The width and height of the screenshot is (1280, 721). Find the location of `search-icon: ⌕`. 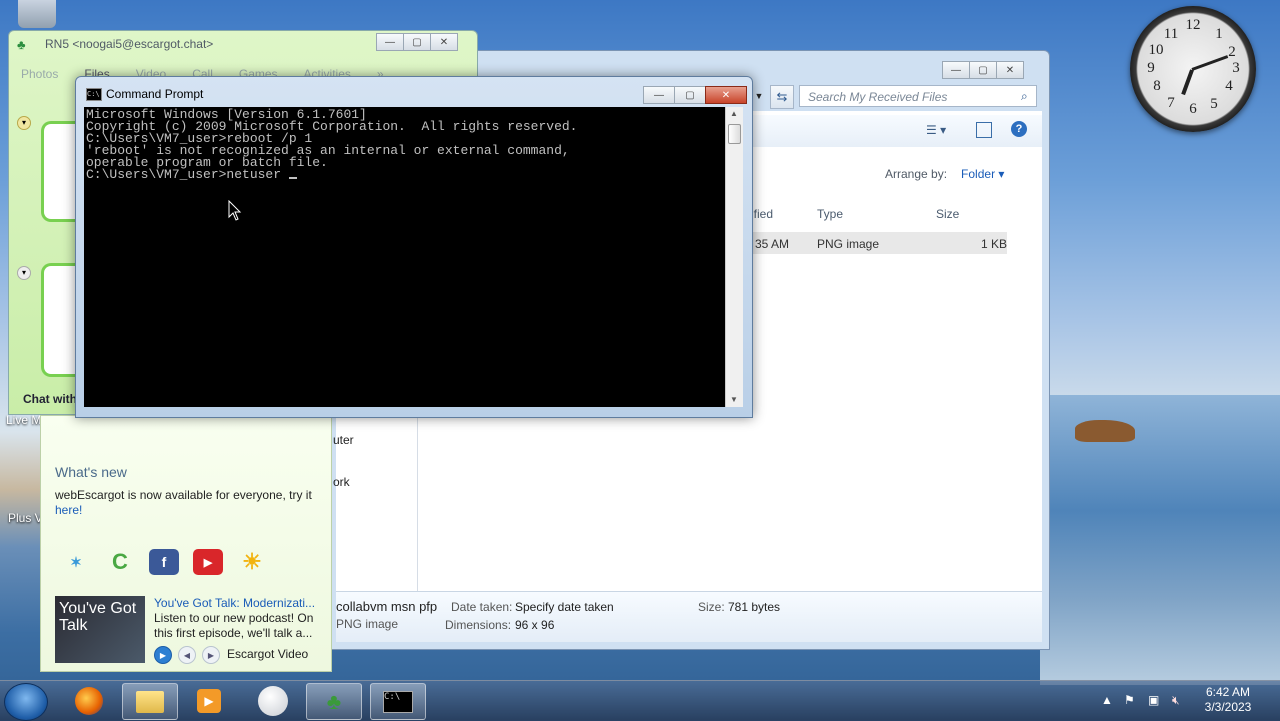

search-icon: ⌕ is located at coordinates (1024, 96).